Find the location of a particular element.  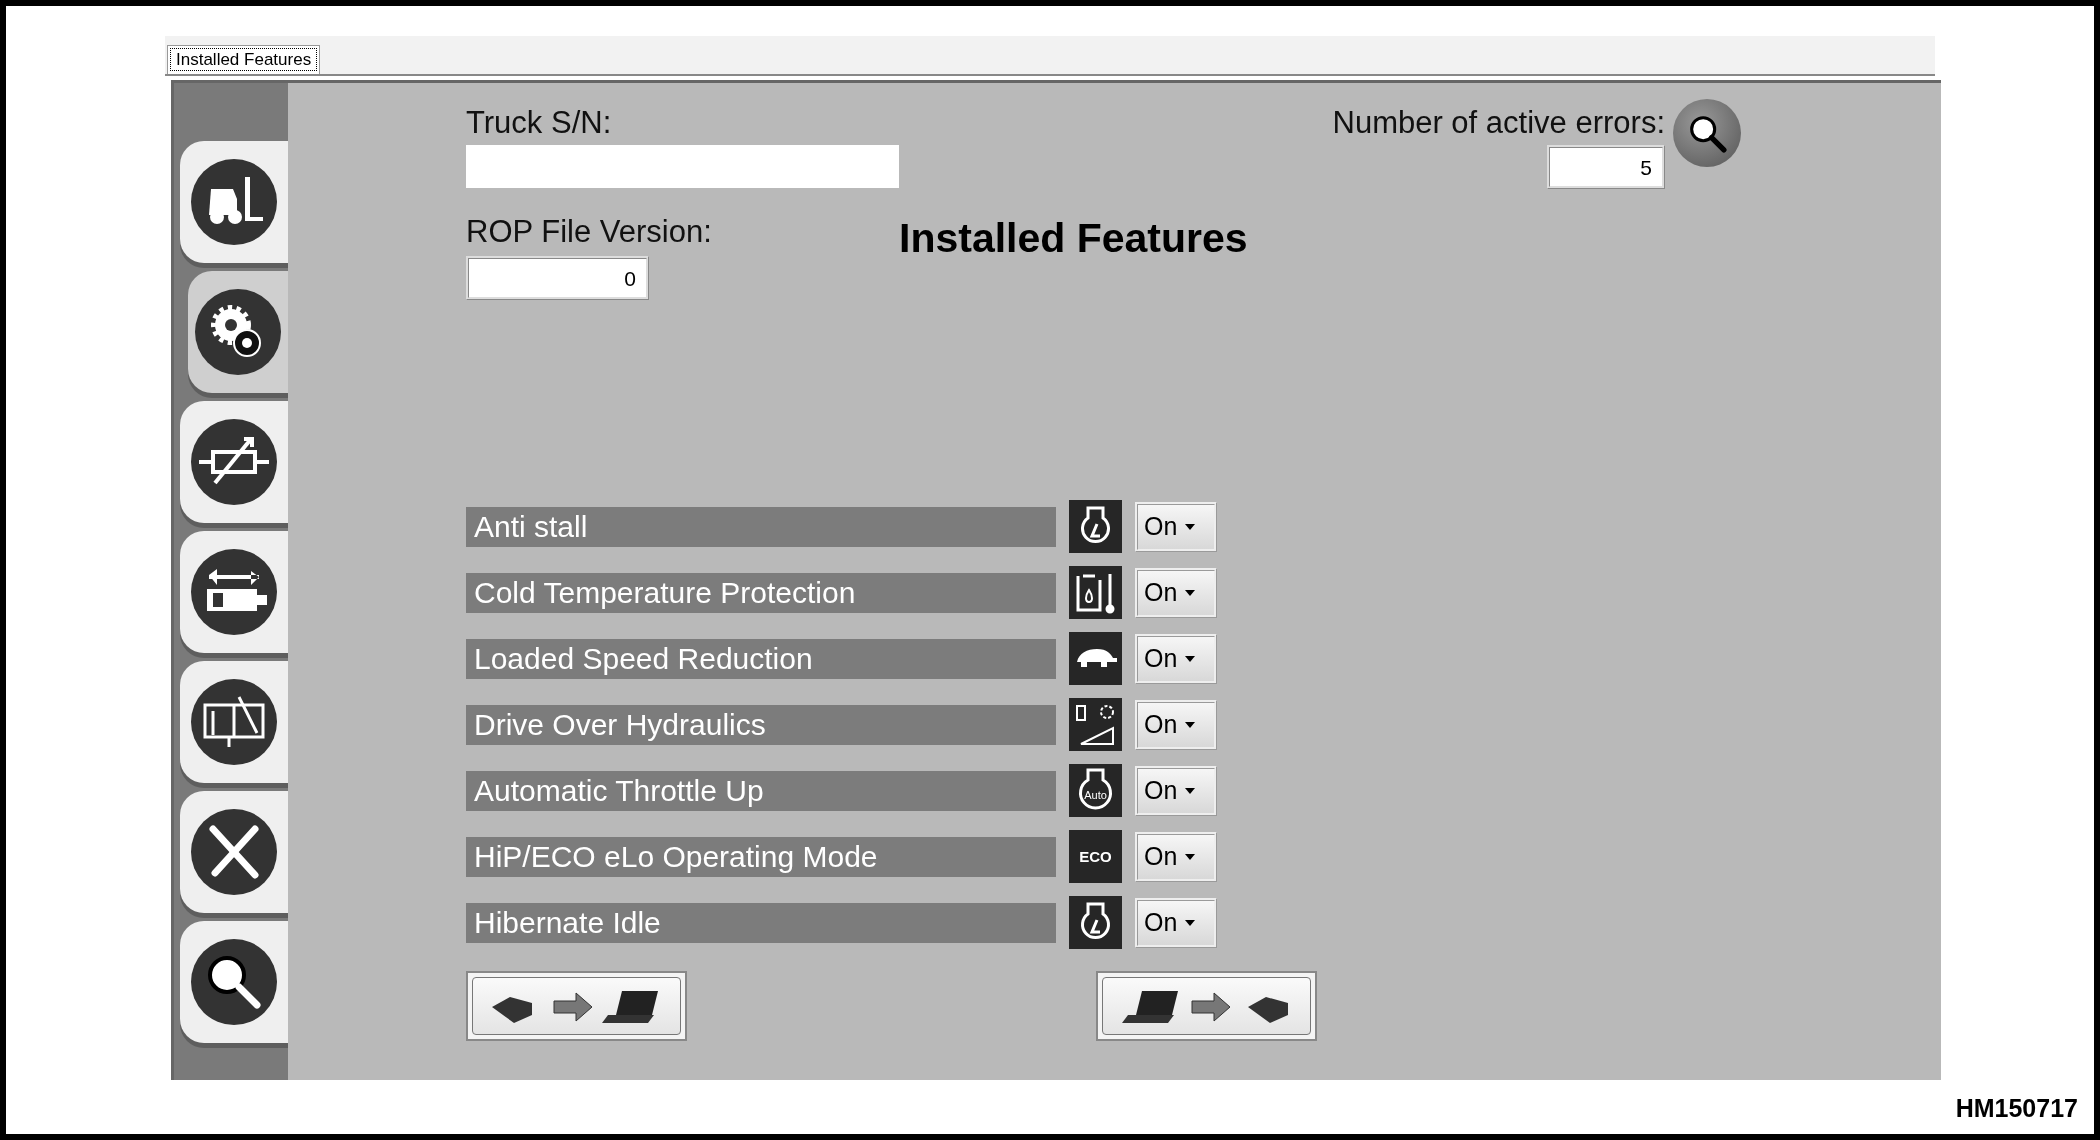

feature-label: Drive Over Hydraulics is located at coordinates (761, 724).